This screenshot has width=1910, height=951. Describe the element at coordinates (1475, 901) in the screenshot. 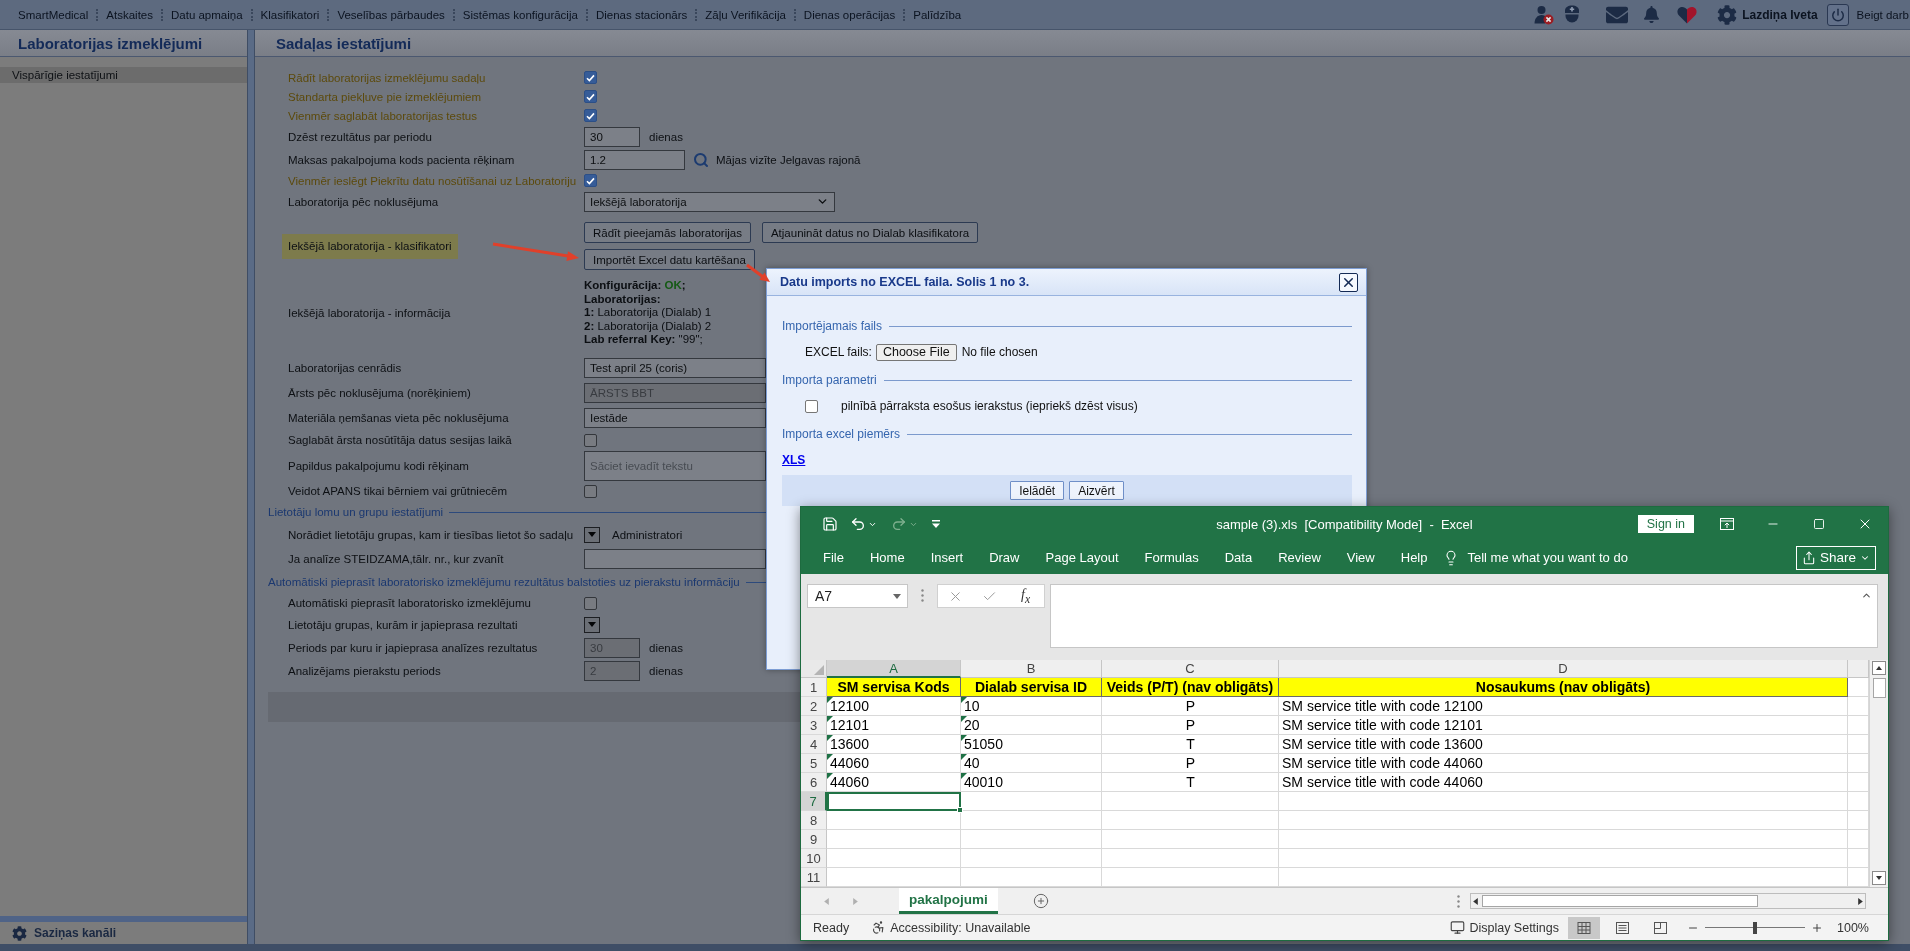

I see `scroll-left-icon` at that location.